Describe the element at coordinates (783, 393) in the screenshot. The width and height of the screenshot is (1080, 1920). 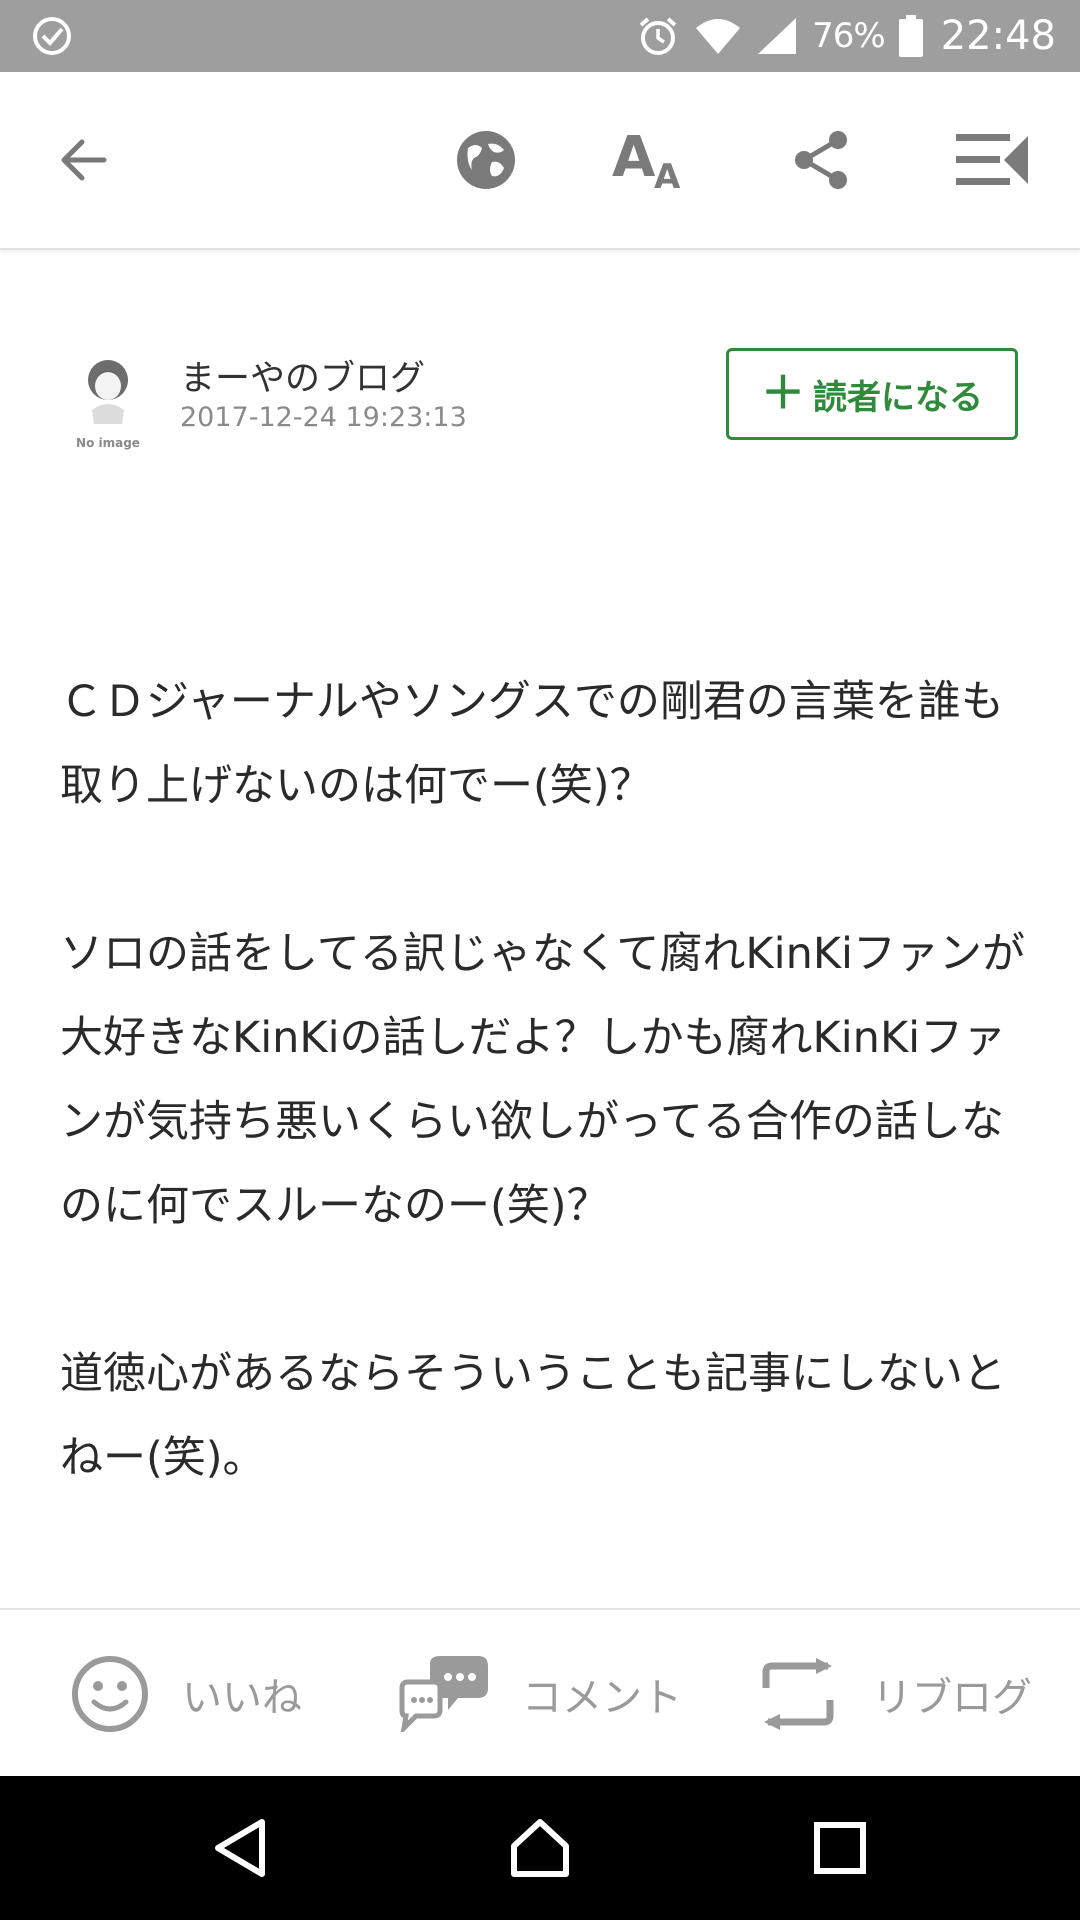
I see `plus-icon: ＋` at that location.